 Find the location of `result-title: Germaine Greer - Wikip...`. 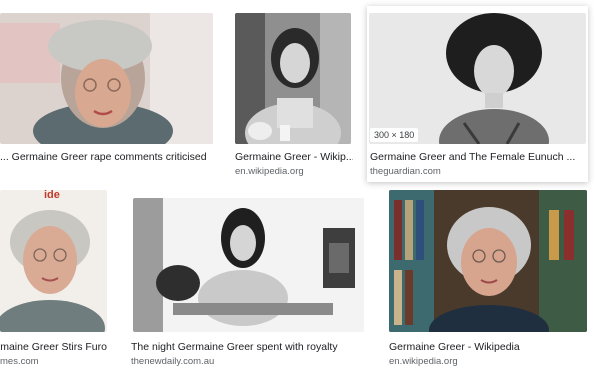

result-title: Germaine Greer - Wikip... is located at coordinates (294, 157).